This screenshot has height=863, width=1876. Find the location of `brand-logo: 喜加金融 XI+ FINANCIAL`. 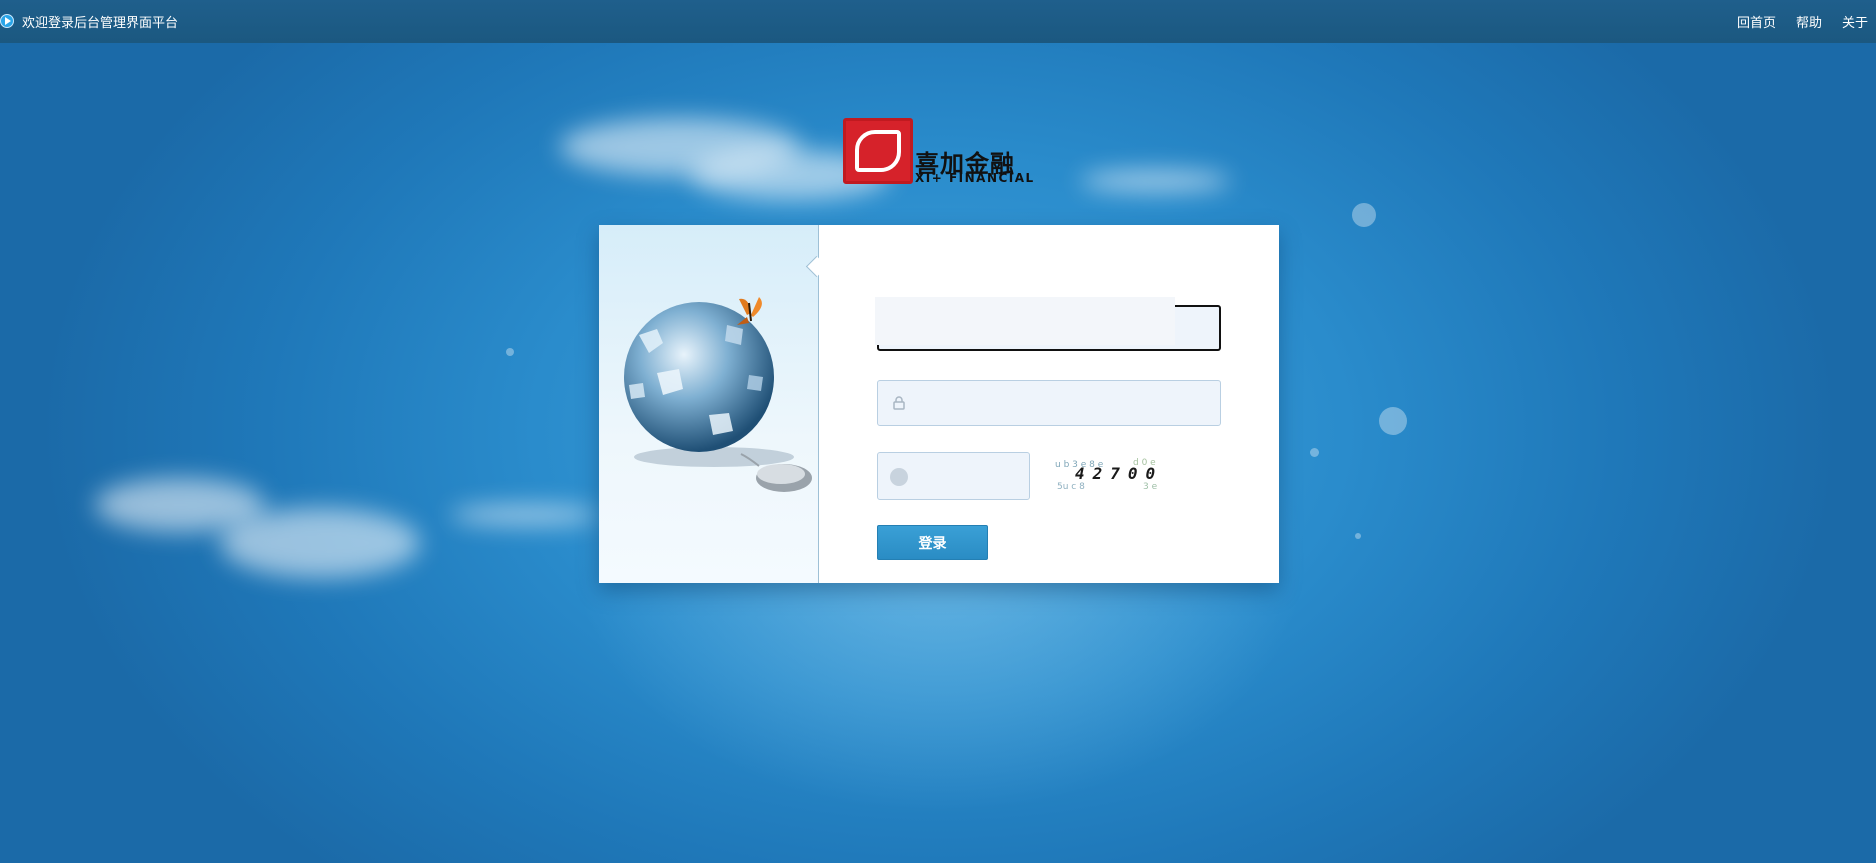

brand-logo: 喜加金融 XI+ FINANCIAL is located at coordinates (942, 152).